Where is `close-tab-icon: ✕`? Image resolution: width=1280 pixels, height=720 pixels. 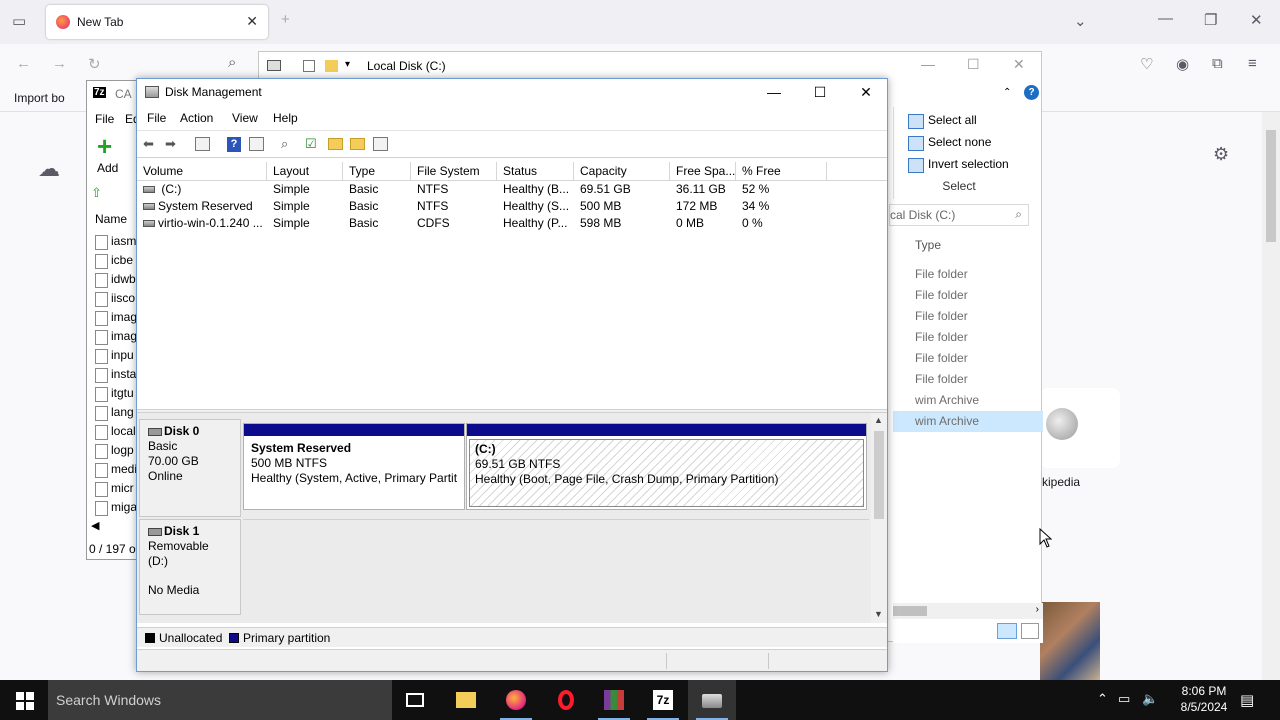 close-tab-icon: ✕ is located at coordinates (252, 21).